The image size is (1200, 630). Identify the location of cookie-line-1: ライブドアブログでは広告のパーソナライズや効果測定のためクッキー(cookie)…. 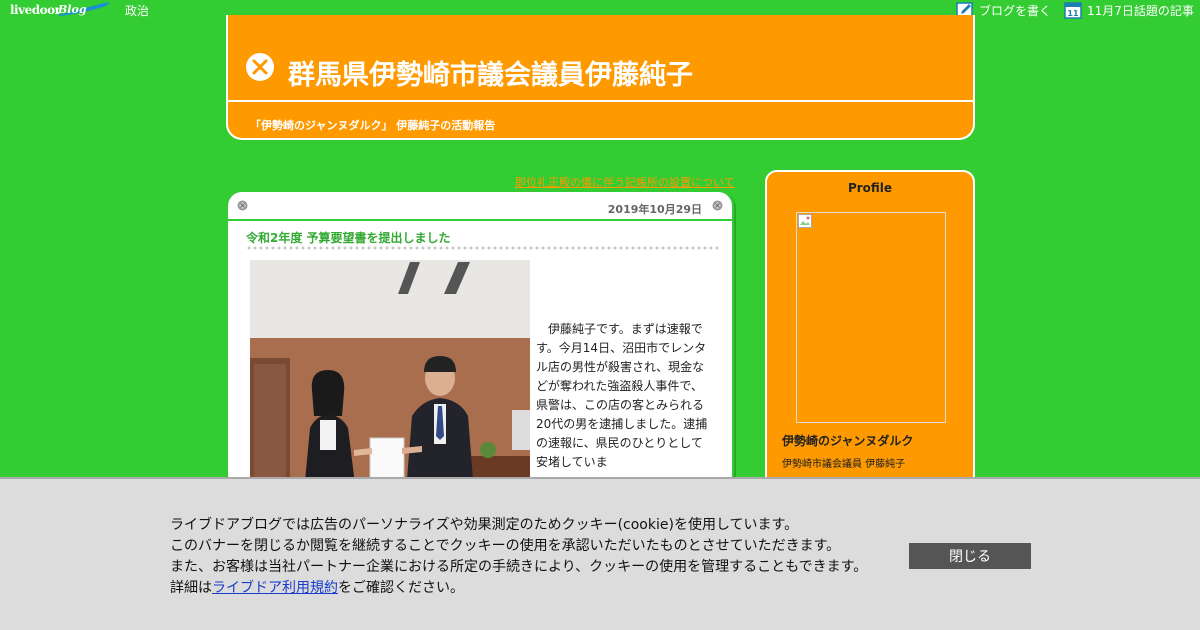
(484, 525).